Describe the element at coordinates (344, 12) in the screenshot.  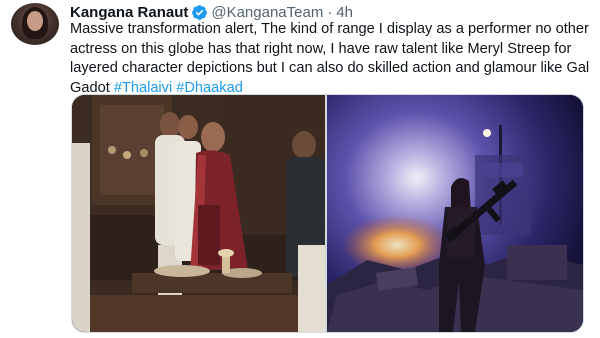
I see `tweet-timestamp: 4h` at that location.